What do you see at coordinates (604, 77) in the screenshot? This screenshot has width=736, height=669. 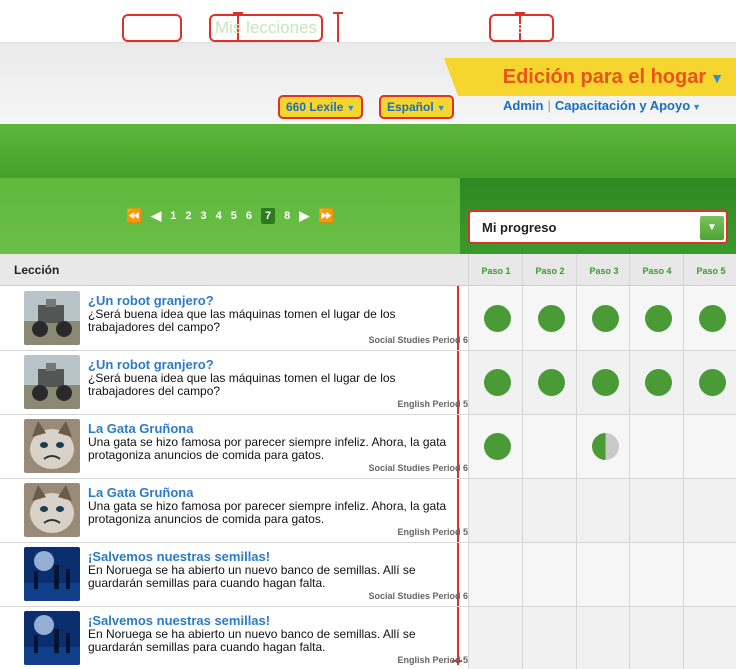 I see `edition-title: Edición para el hogar` at bounding box center [604, 77].